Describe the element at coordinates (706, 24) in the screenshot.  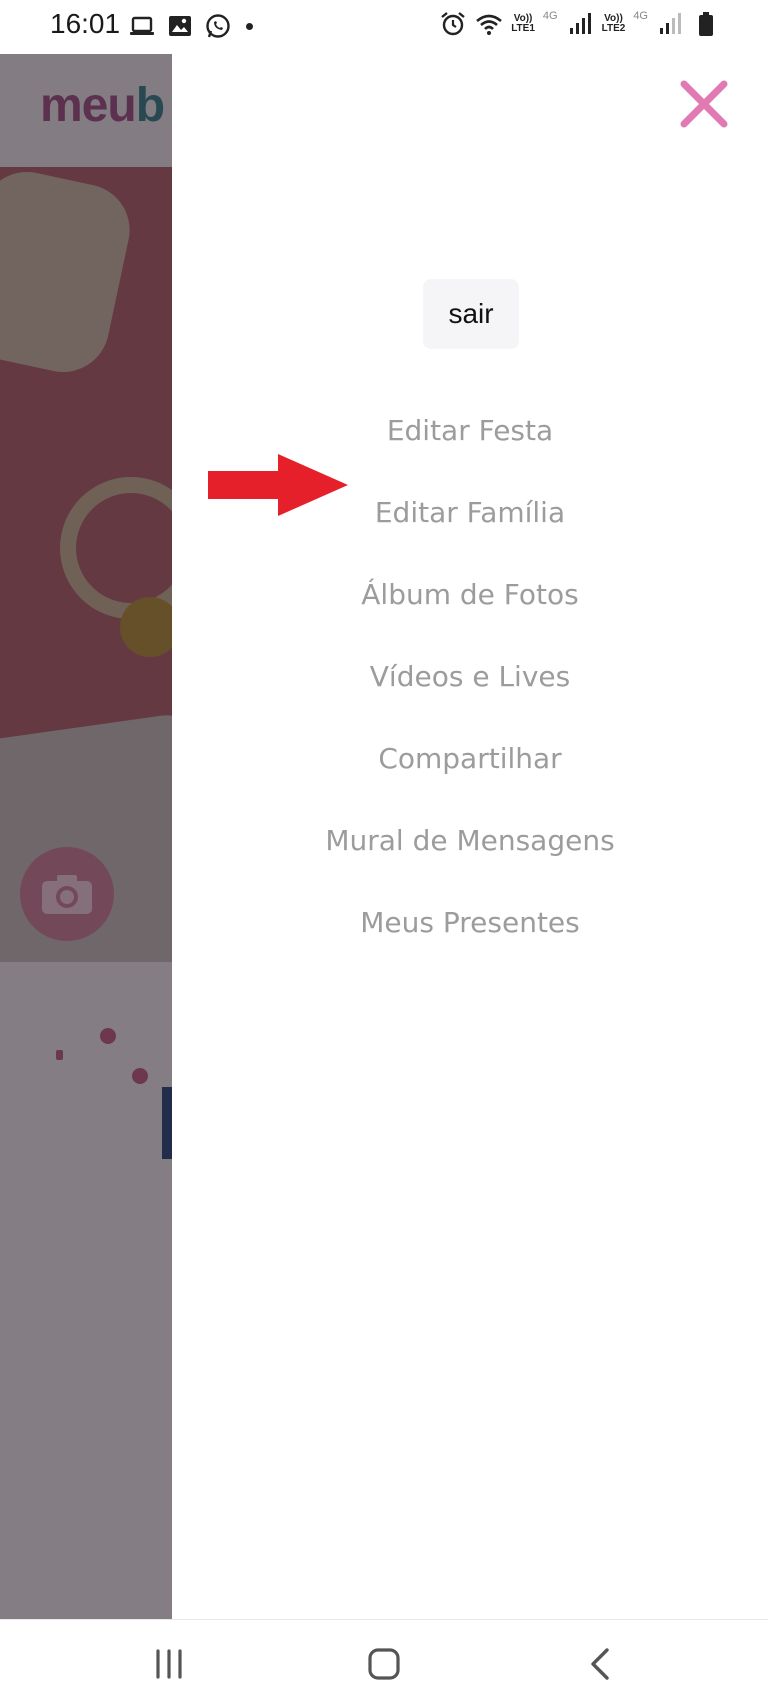
I see `battery-icon` at that location.